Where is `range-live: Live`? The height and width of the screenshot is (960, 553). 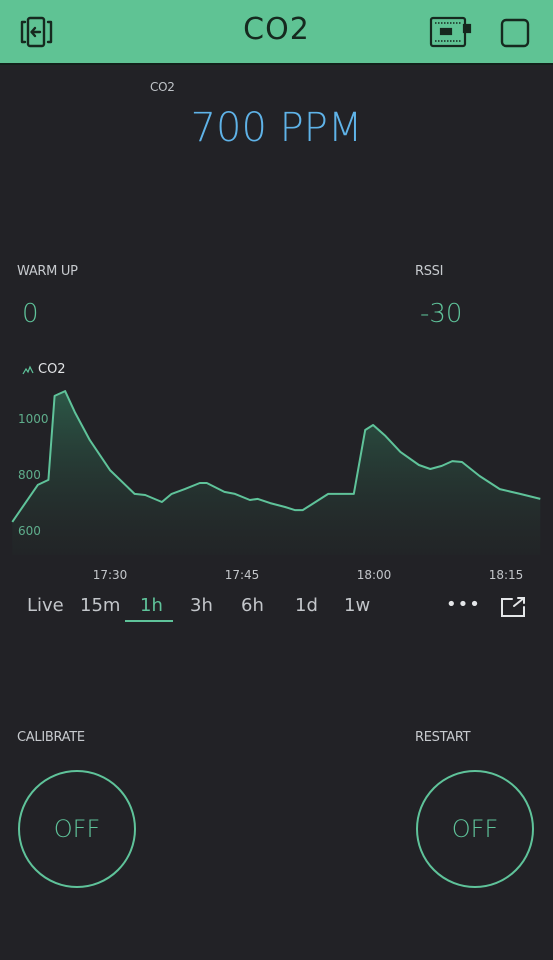
range-live: Live is located at coordinates (45, 605).